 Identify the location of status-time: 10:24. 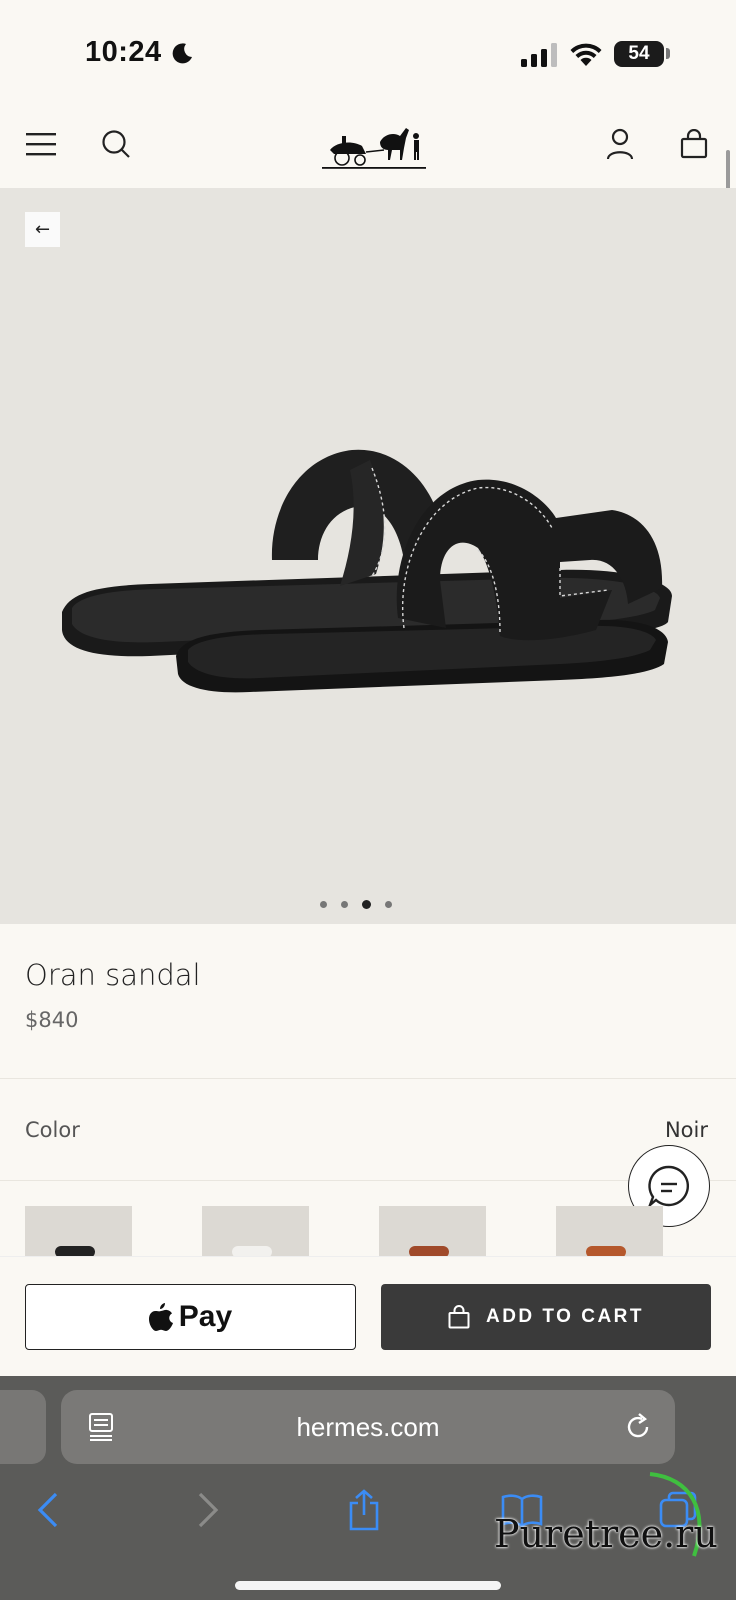
(123, 52).